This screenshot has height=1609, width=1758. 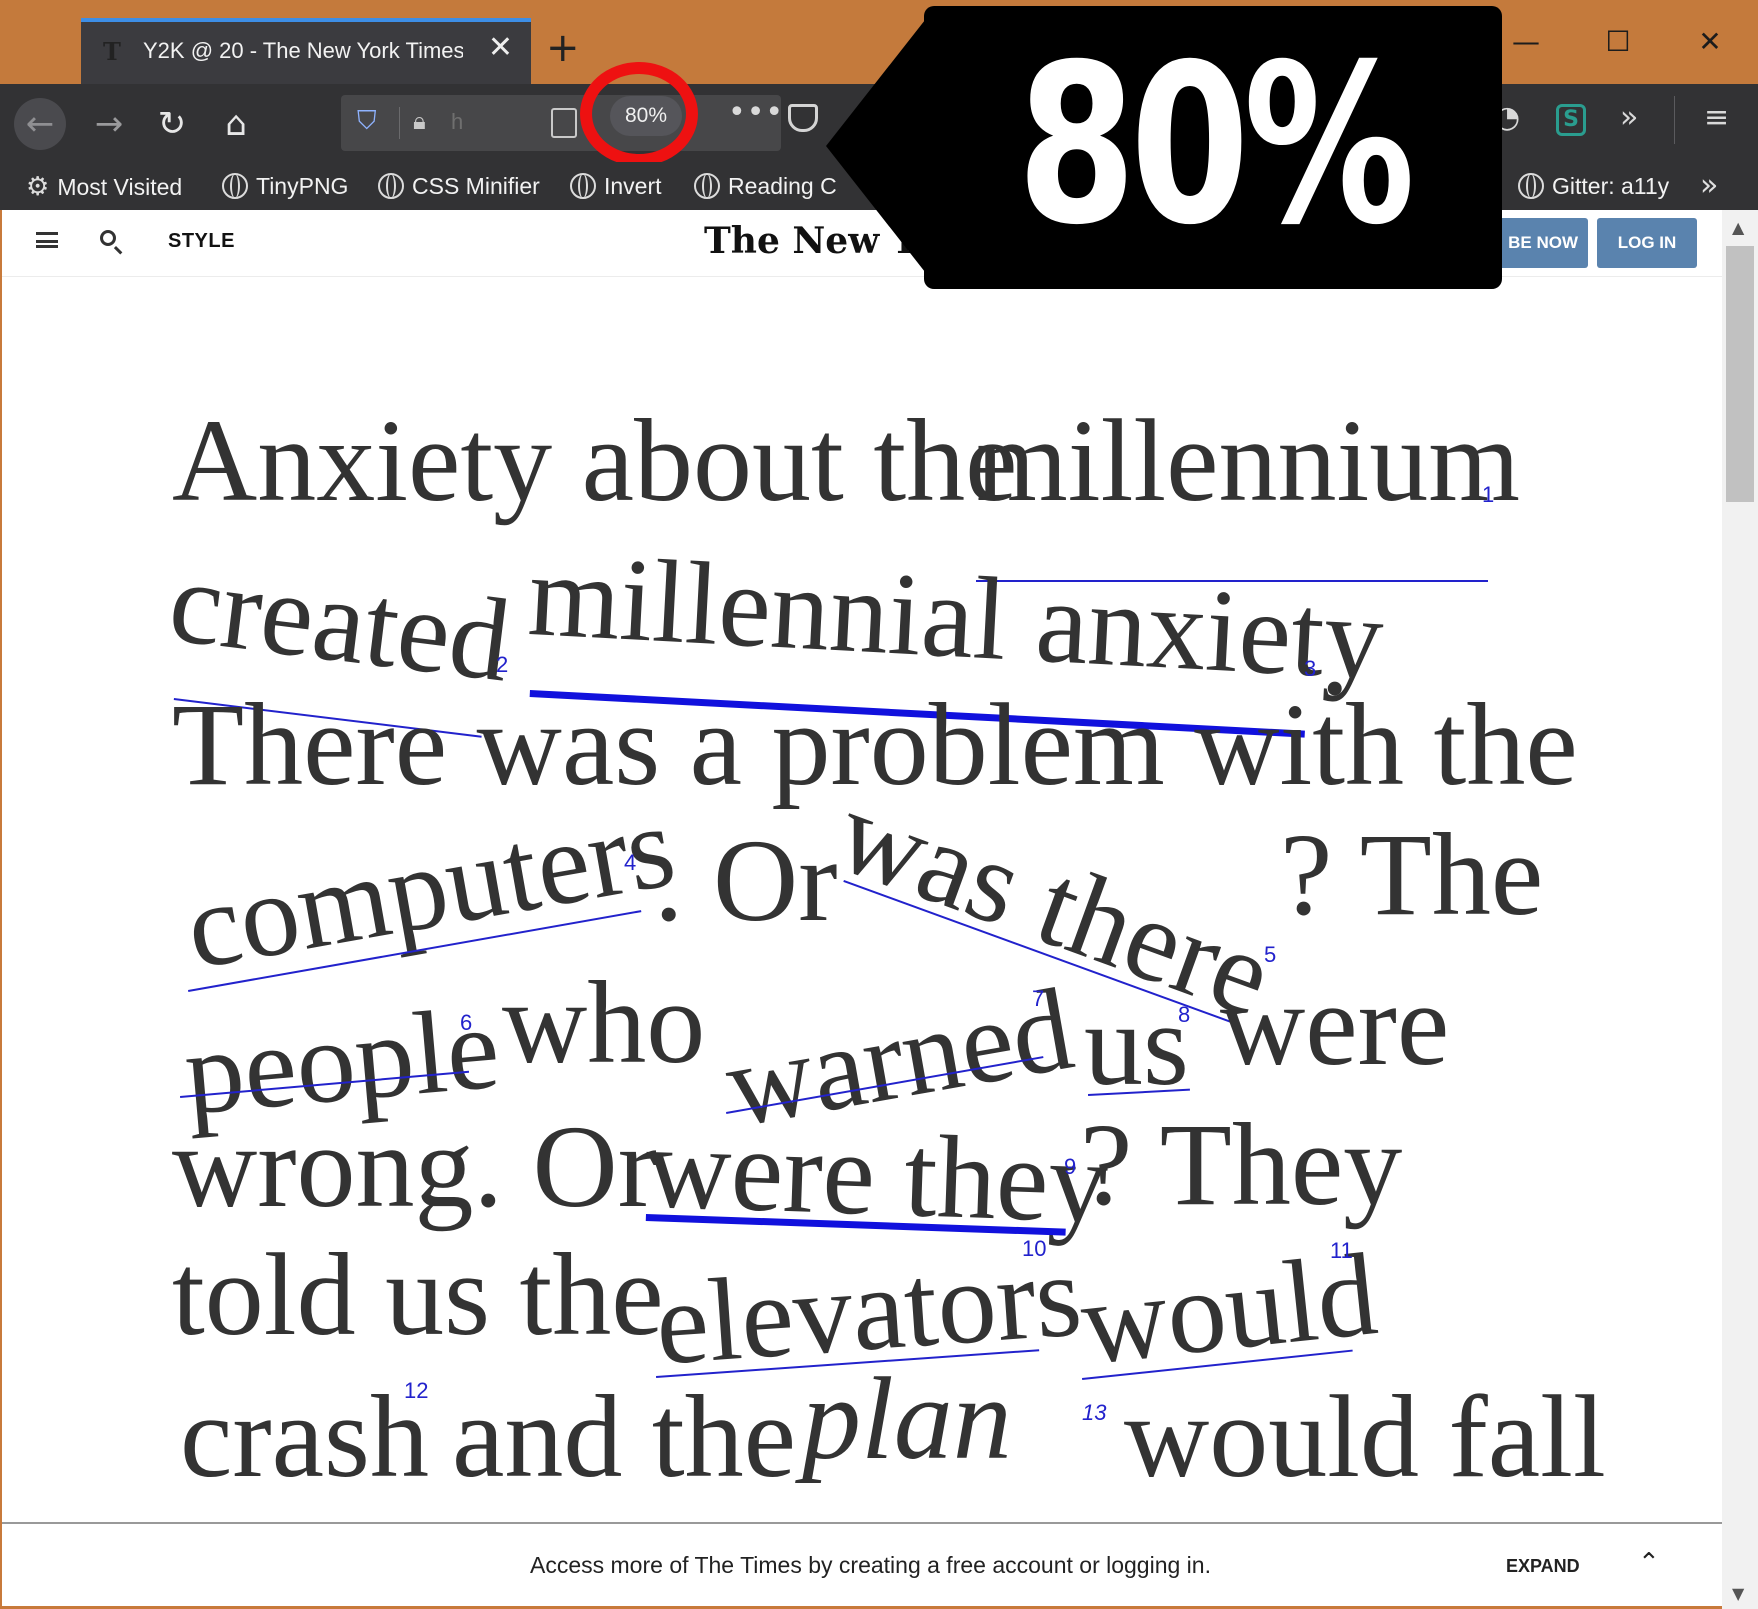 I want to click on footnote-number: 10, so click(x=1034, y=1249).